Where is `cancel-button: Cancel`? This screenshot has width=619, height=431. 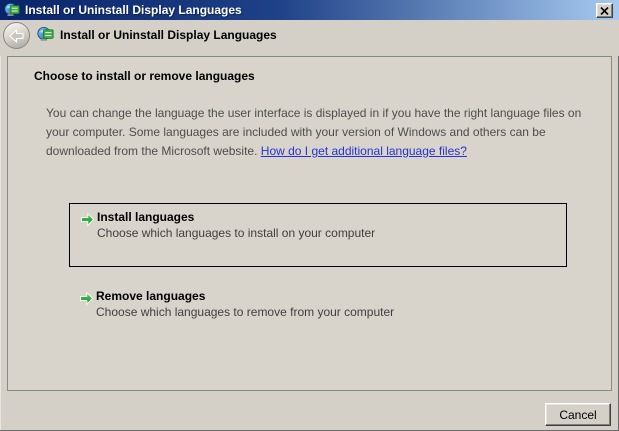
cancel-button: Cancel is located at coordinates (578, 414).